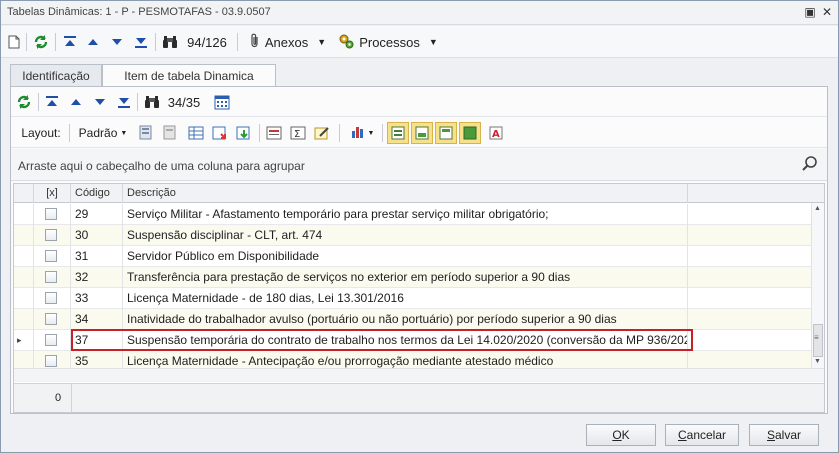  What do you see at coordinates (817, 285) in the screenshot?
I see `vertical-scrollbar: ▲ ≡ ▼` at bounding box center [817, 285].